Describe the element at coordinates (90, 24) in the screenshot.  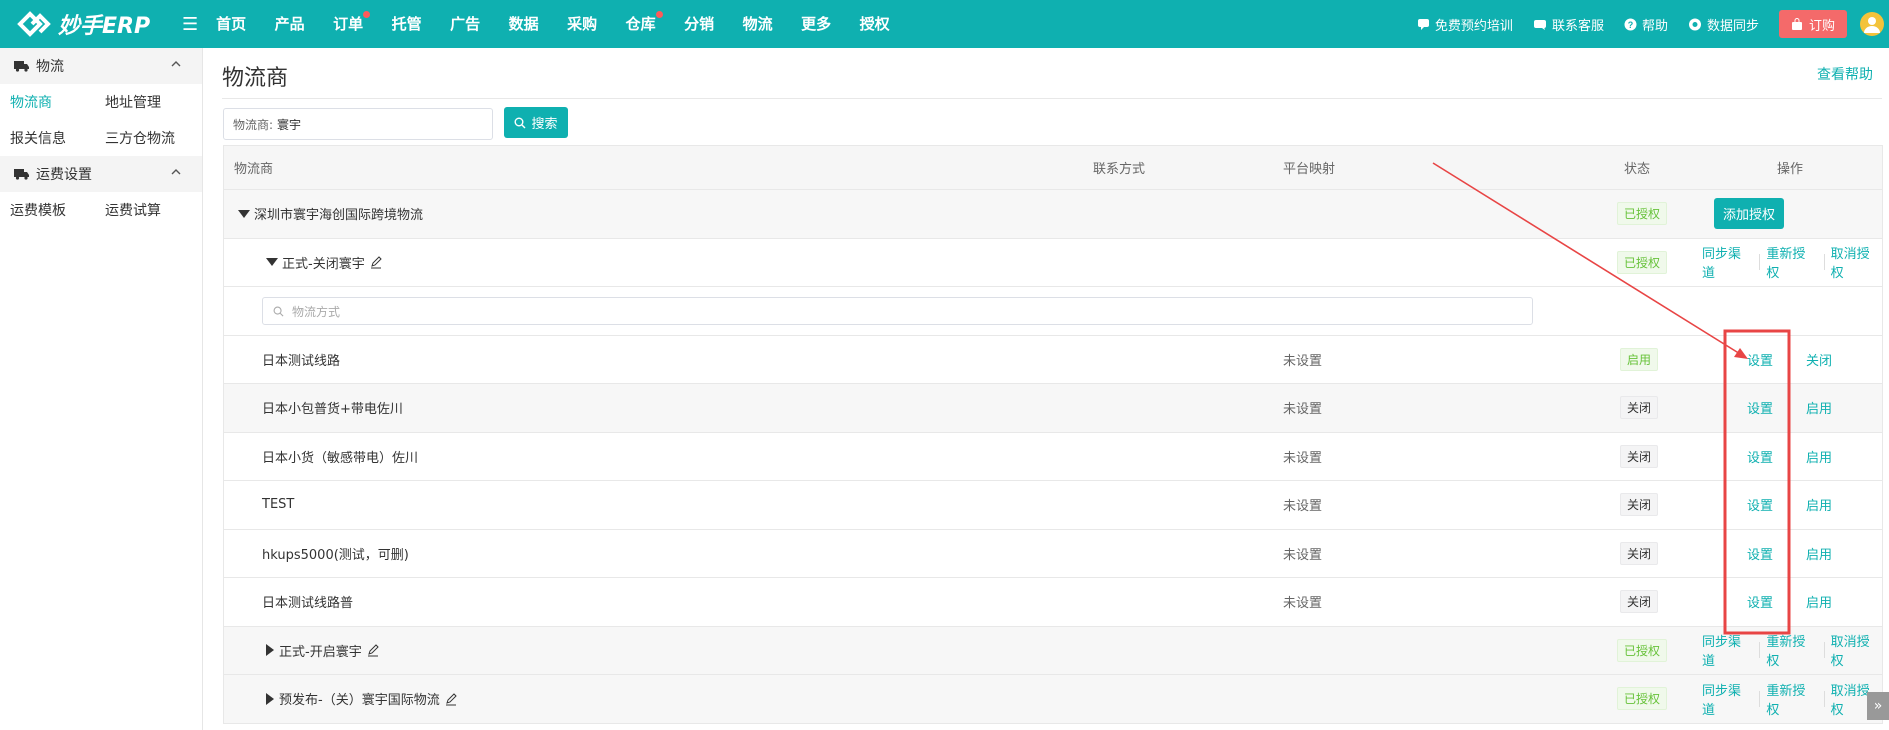
I see `logo: 妙手ERP` at that location.